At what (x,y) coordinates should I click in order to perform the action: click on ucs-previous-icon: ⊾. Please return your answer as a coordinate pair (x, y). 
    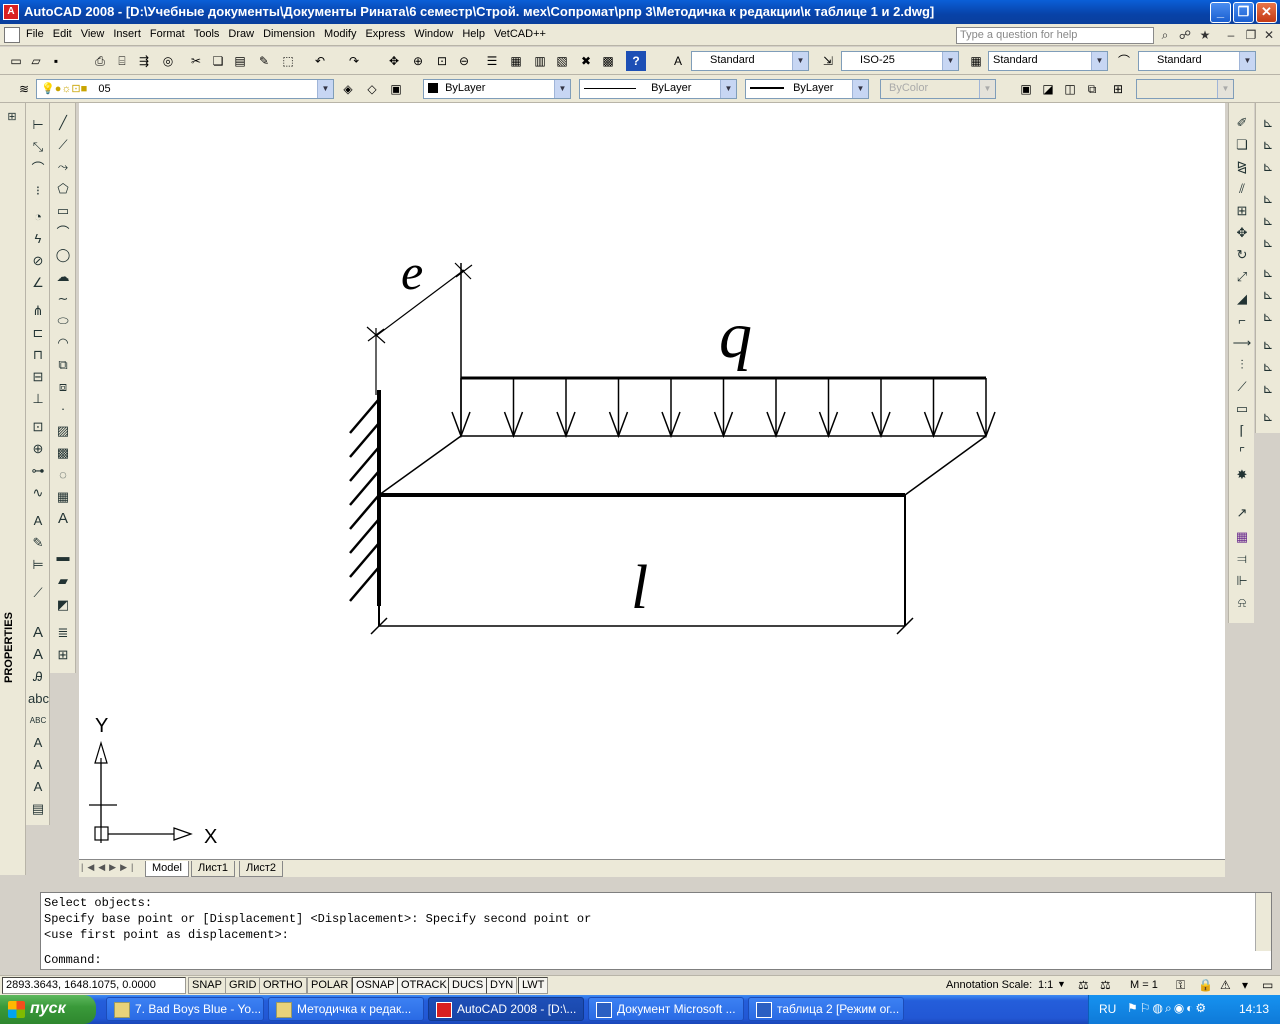
    Looking at the image, I should click on (1268, 167).